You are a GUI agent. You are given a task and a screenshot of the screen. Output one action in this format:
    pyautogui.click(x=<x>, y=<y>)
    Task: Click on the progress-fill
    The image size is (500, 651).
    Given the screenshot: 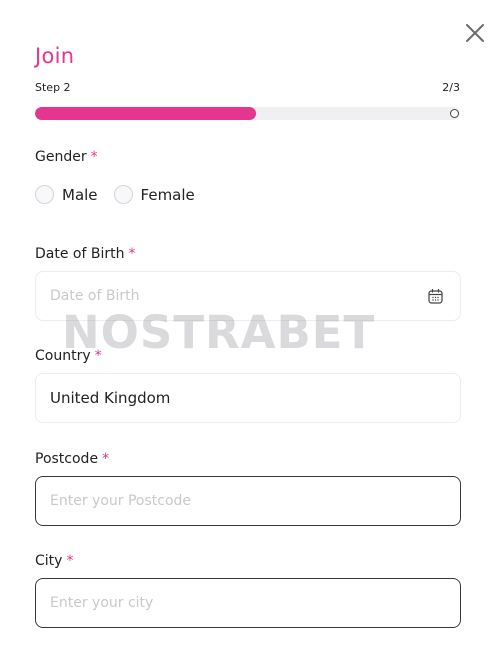 What is the action you would take?
    pyautogui.click(x=145, y=113)
    